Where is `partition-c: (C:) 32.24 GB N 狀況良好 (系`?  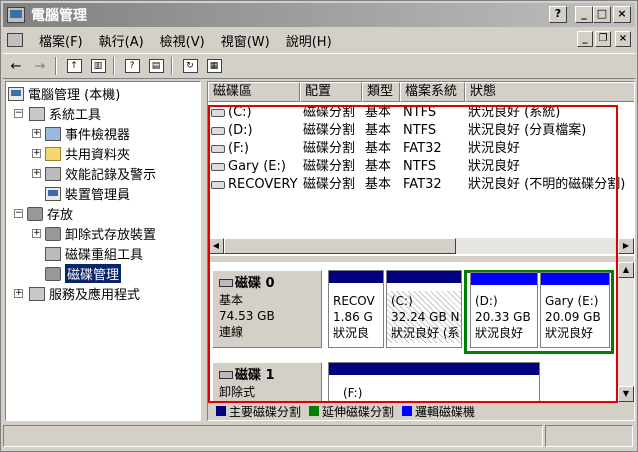
partition-c: (C:) 32.24 GB N 狀況良好 (系 is located at coordinates (424, 309).